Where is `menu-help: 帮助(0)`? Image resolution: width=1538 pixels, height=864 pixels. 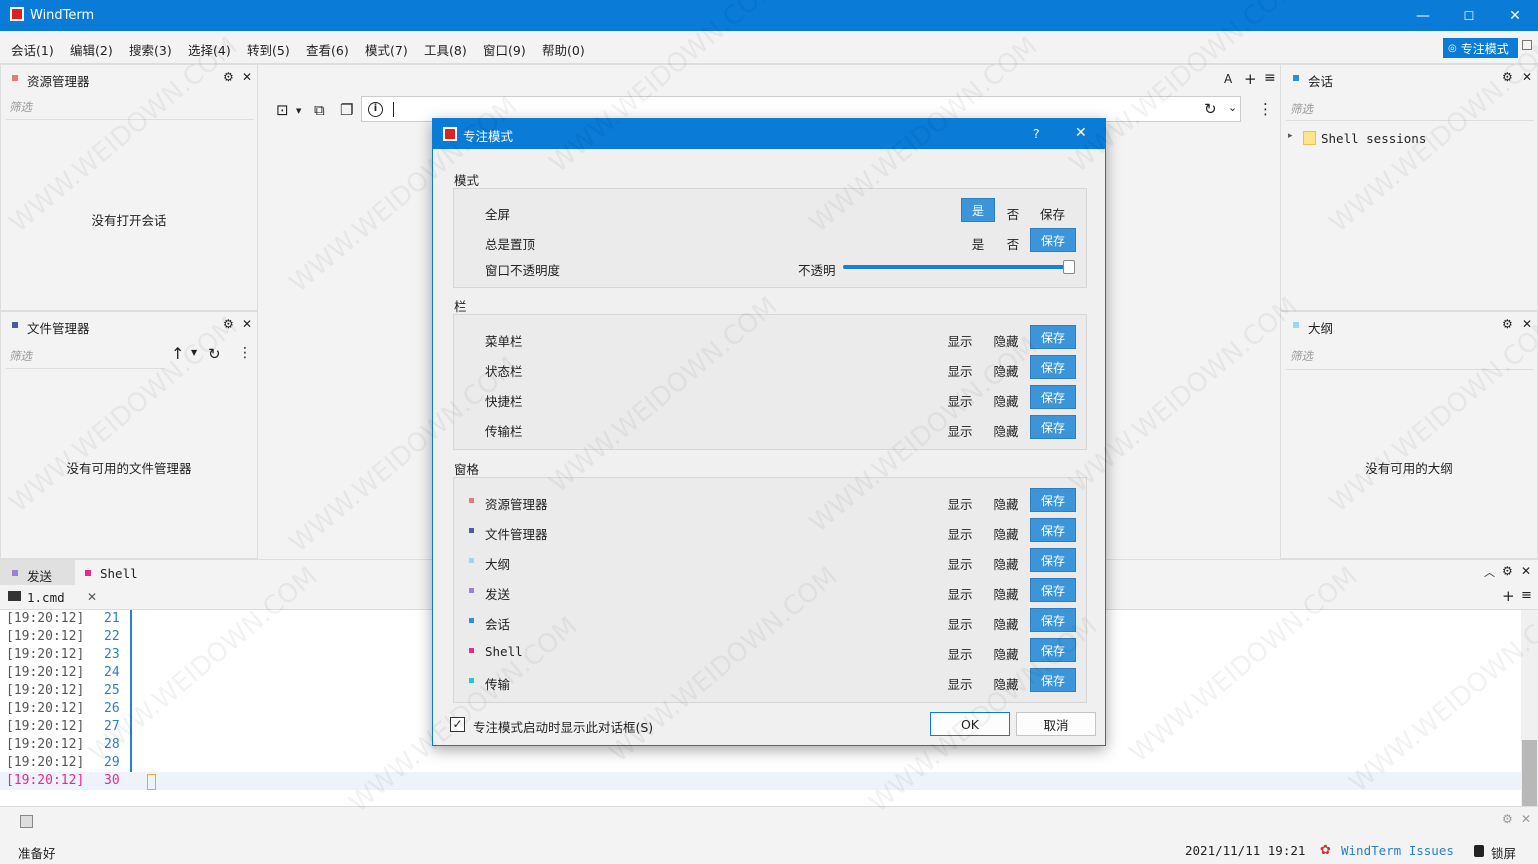
menu-help: 帮助(0) is located at coordinates (563, 49).